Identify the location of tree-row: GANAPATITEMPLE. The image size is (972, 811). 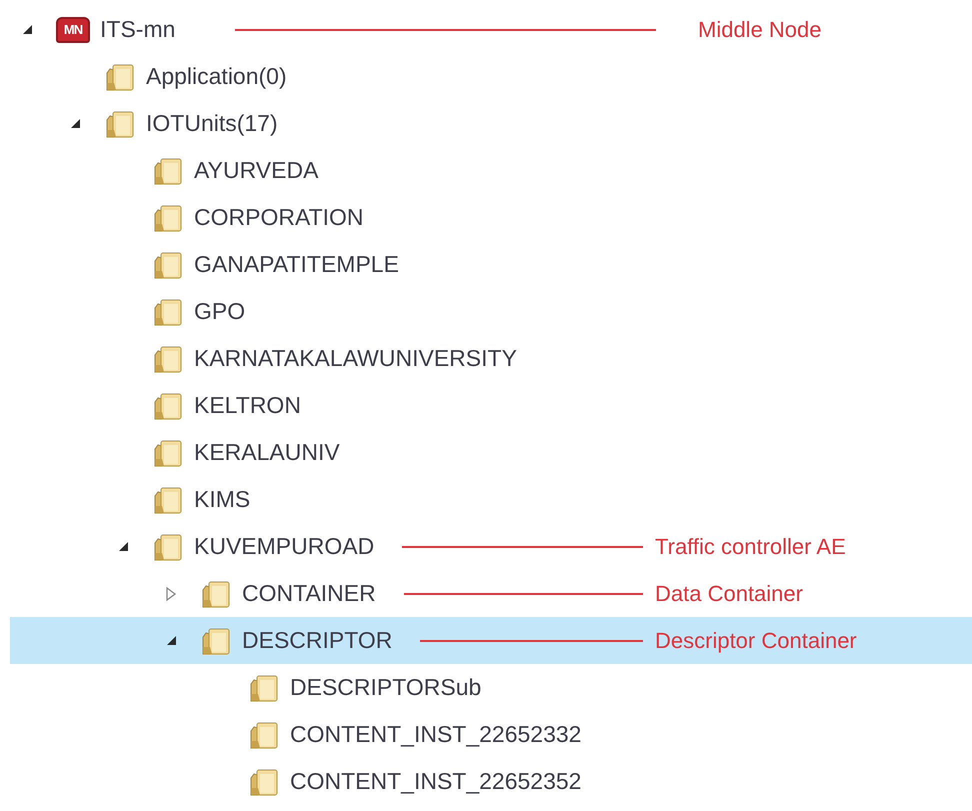
(491, 264).